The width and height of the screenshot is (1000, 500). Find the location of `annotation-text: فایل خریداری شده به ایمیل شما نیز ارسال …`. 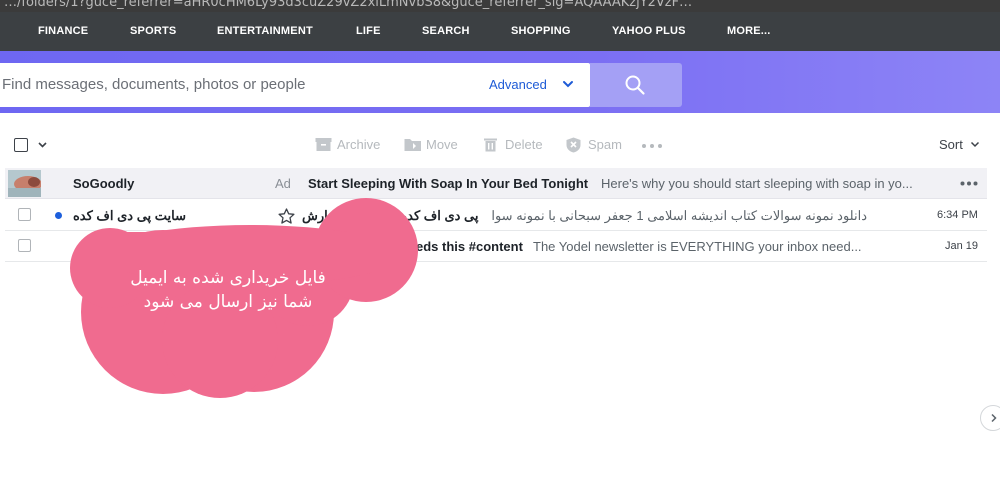

annotation-text: فایل خریداری شده به ایمیل شما نیز ارسال … is located at coordinates (228, 290).